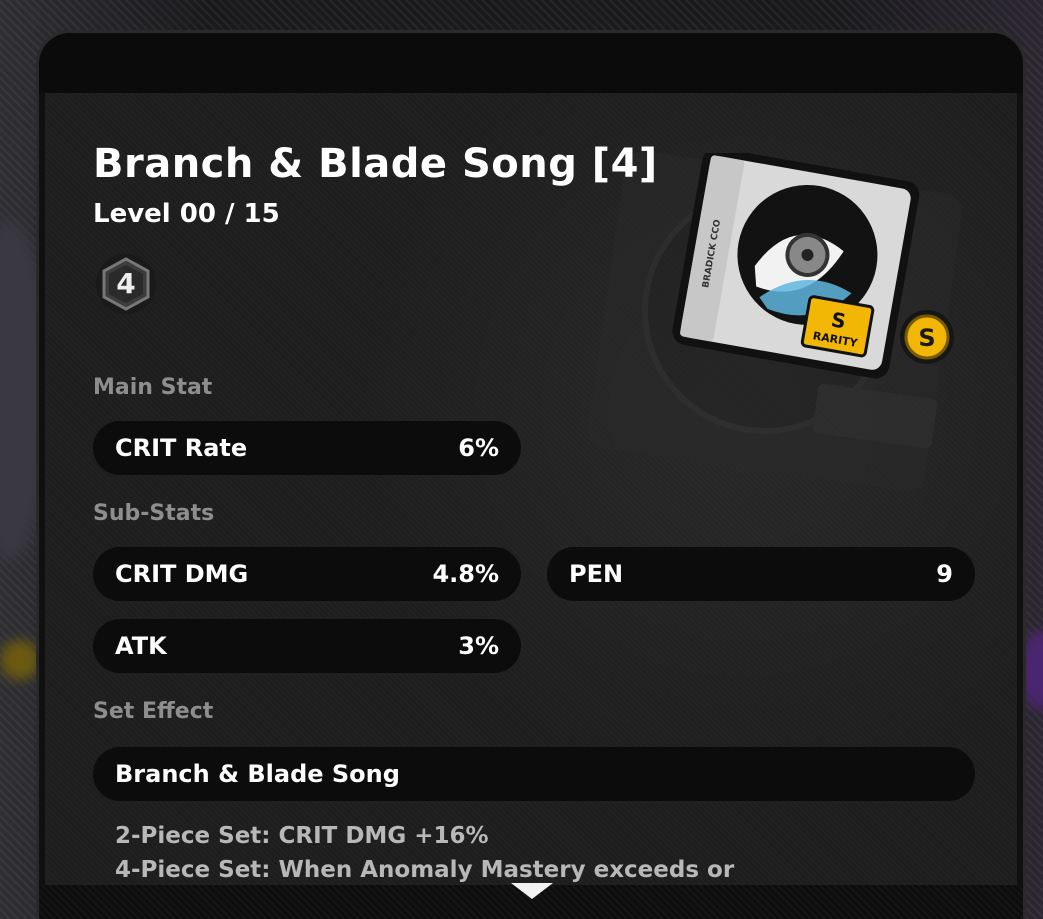 The image size is (1043, 919). Describe the element at coordinates (375, 164) in the screenshot. I see `disc-title: Branch & Blade Song [4]` at that location.